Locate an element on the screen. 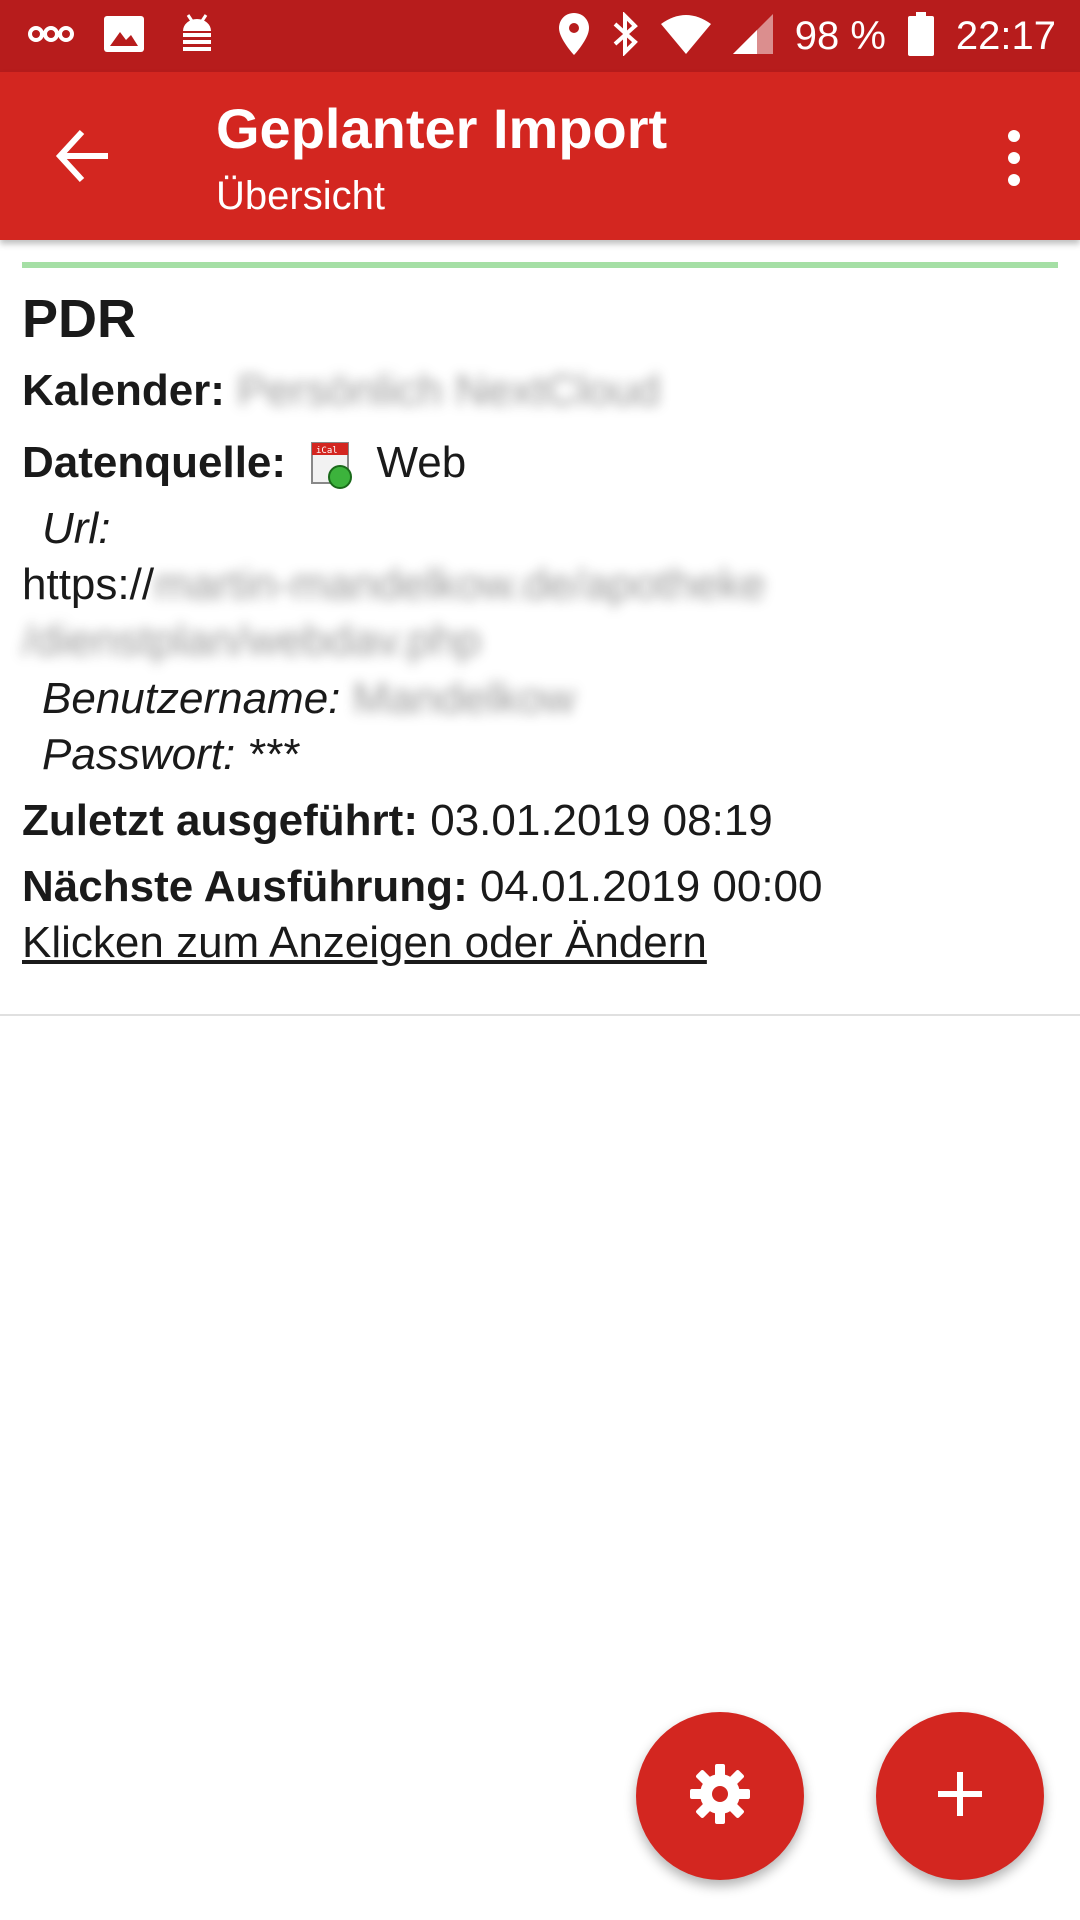 Image resolution: width=1080 pixels, height=1920 pixels. calendar-label: Kalender: is located at coordinates (123, 390).